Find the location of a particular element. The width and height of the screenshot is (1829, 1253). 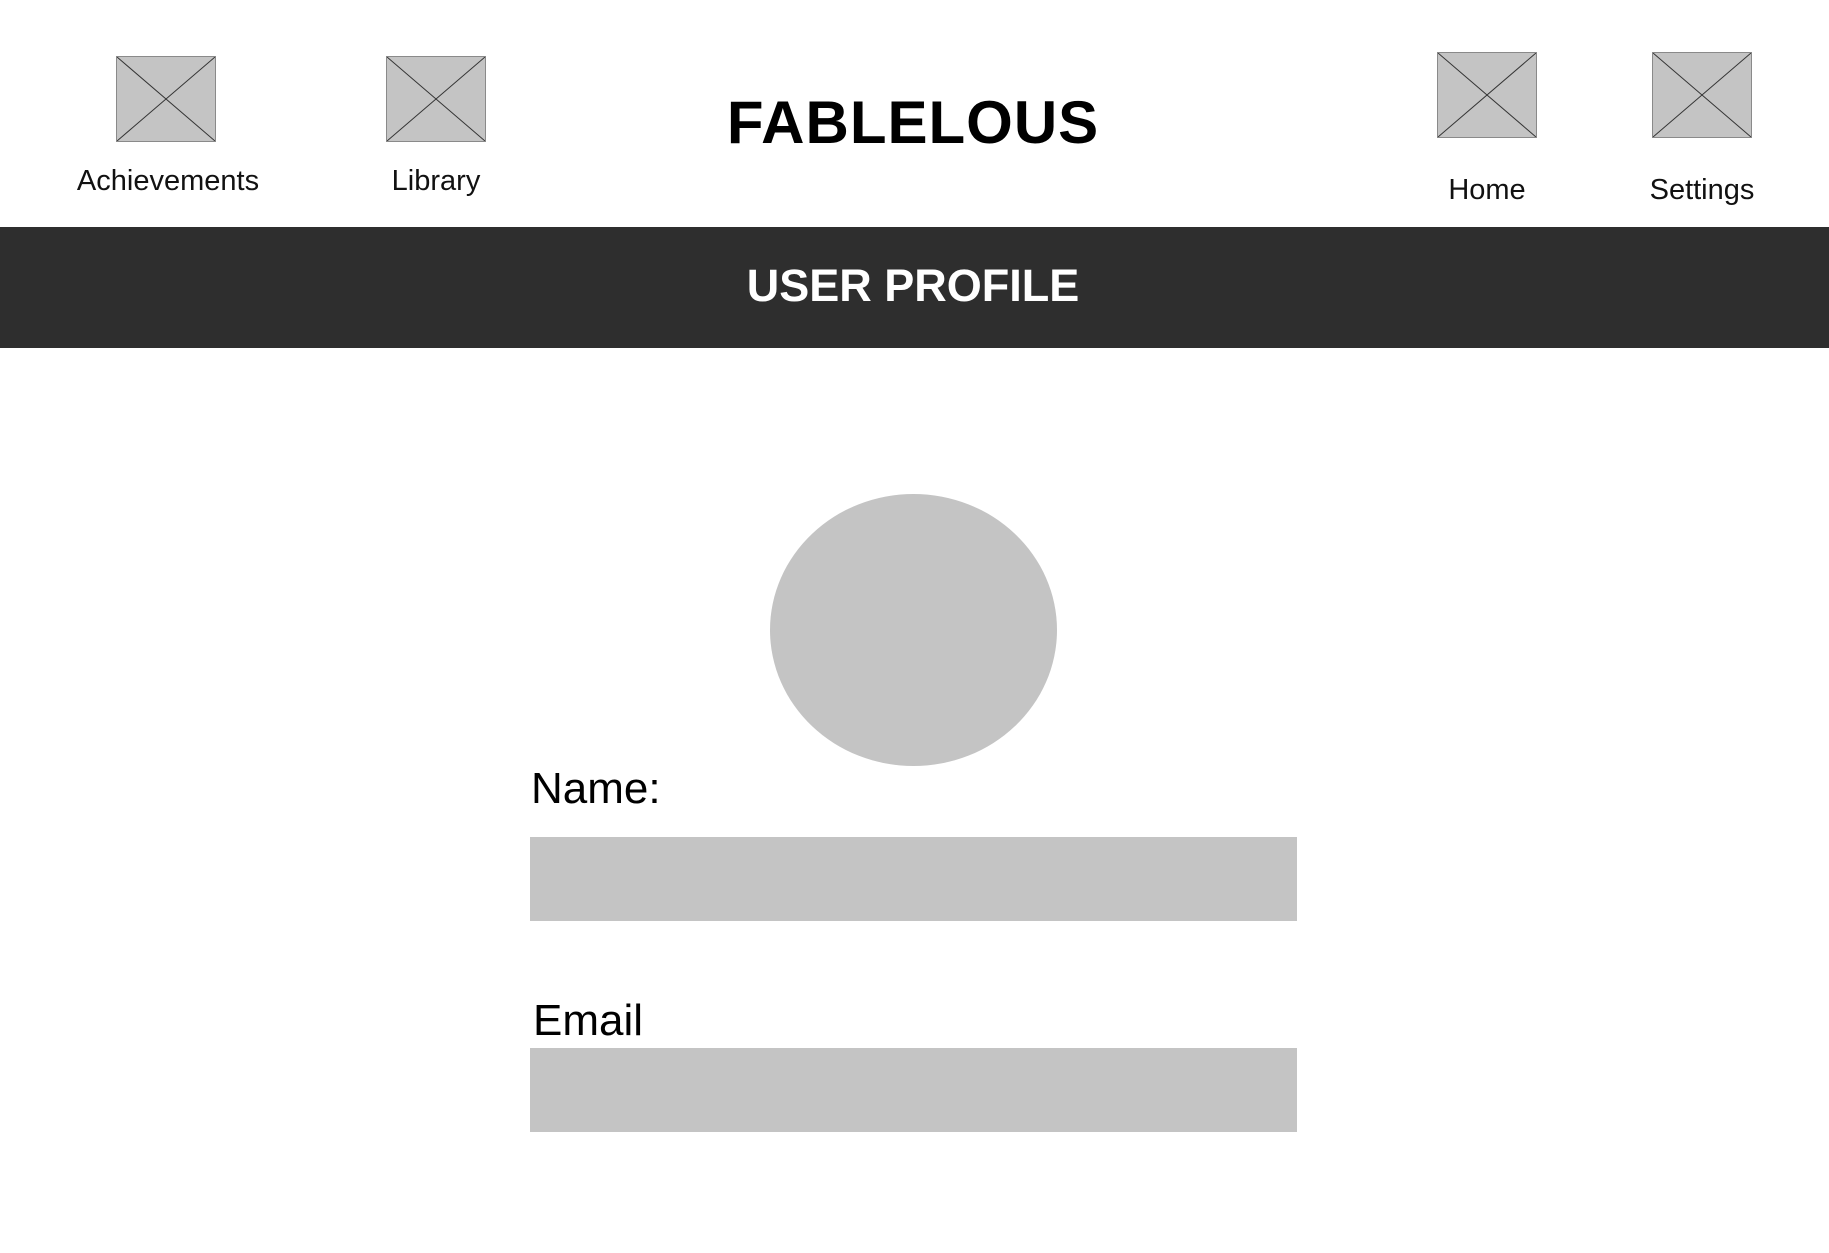

page-title: USER PROFILE is located at coordinates (913, 285).